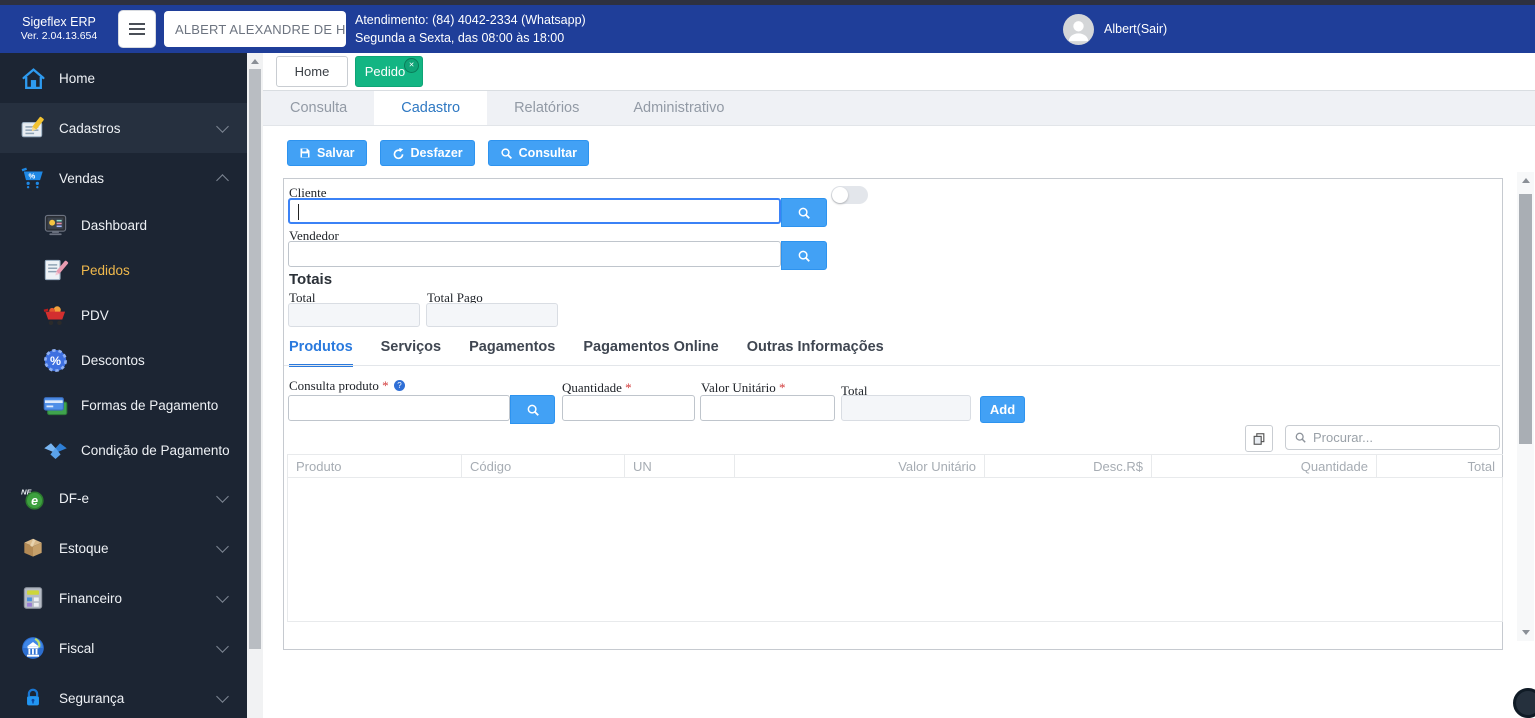 The width and height of the screenshot is (1535, 718). Describe the element at coordinates (815, 353) in the screenshot. I see `tab-outras-informacoes: Outras Informações` at that location.